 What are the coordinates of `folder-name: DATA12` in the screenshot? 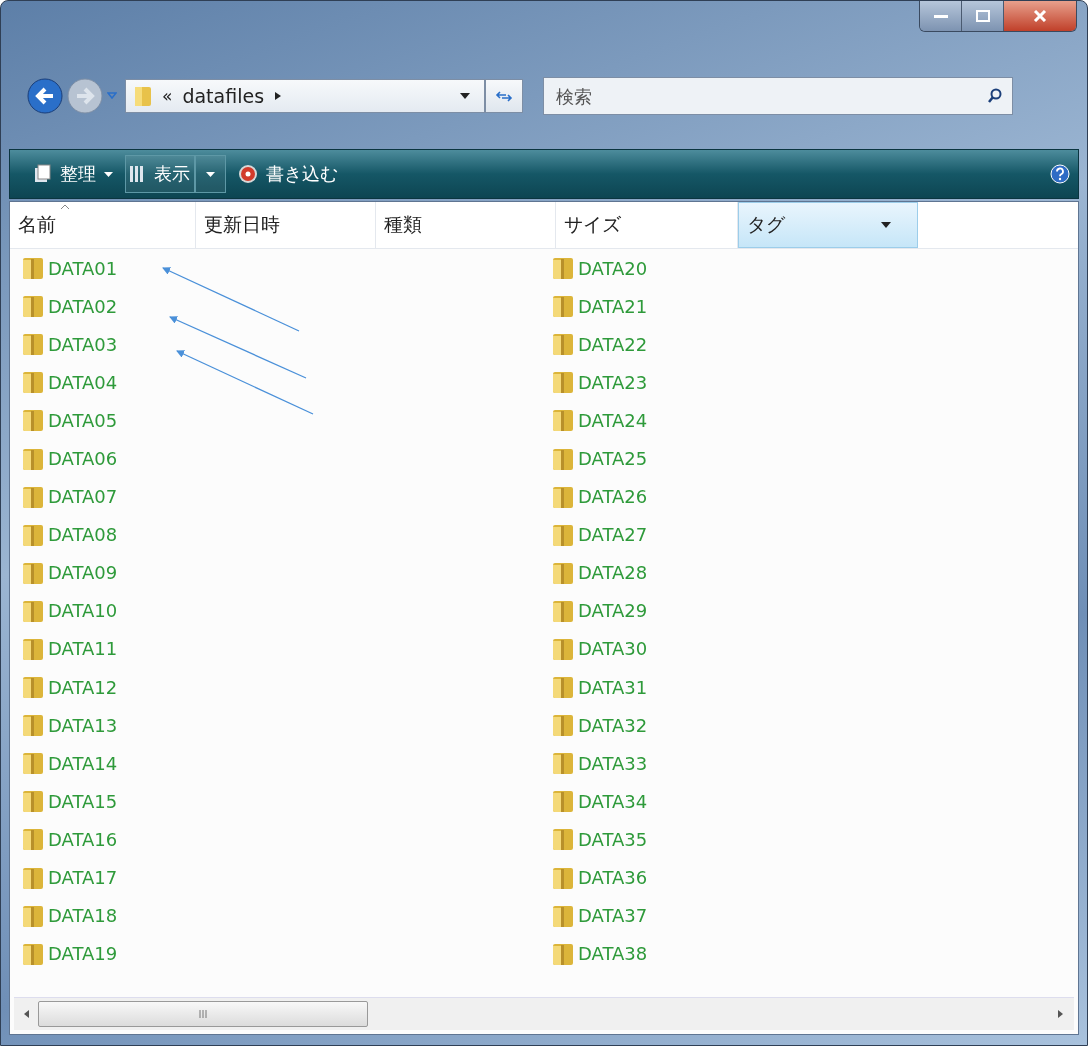 It's located at (83, 687).